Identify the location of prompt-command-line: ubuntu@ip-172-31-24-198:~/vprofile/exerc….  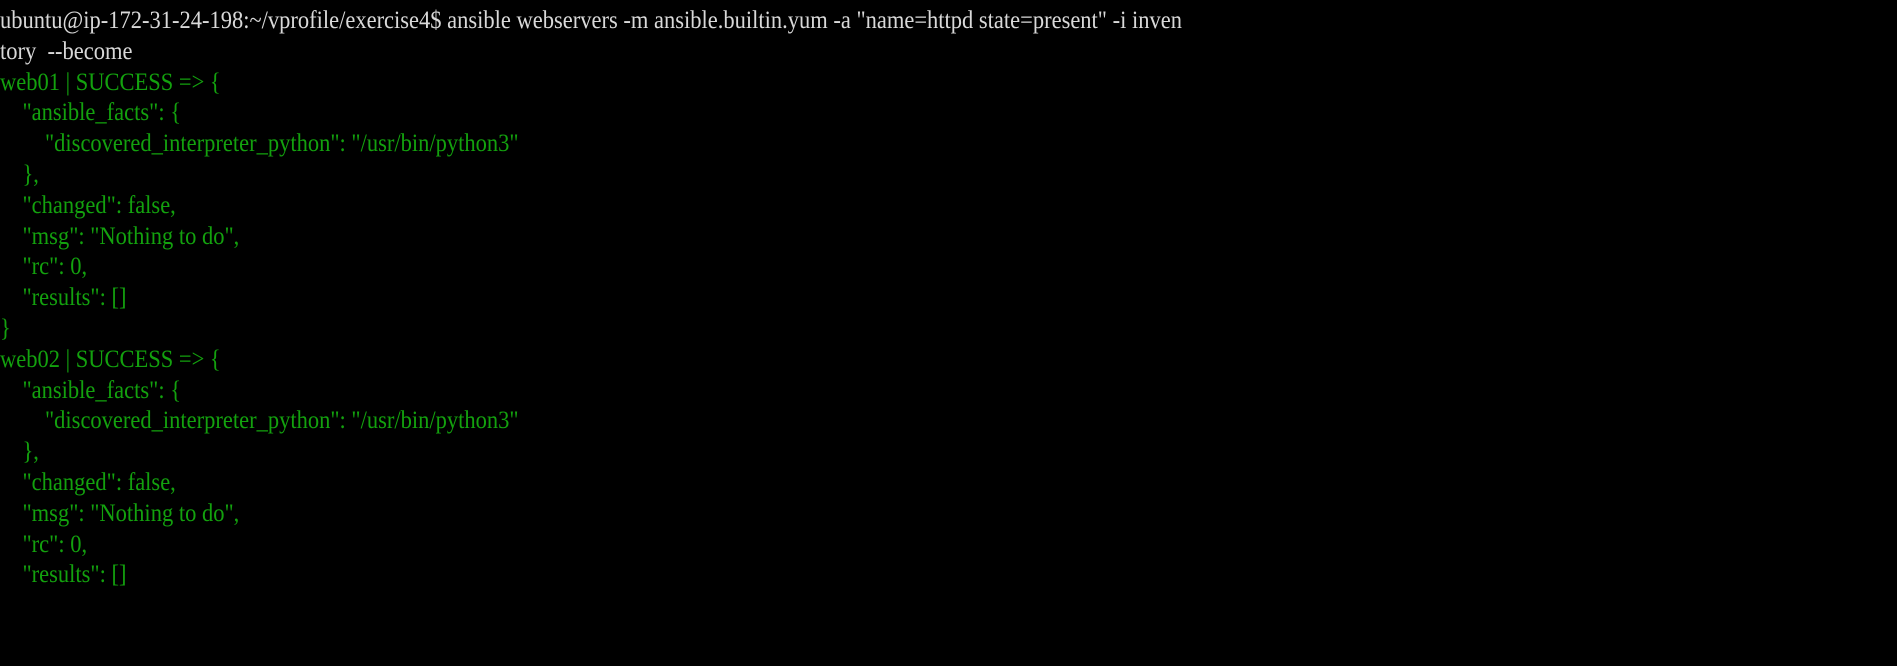
(591, 20).